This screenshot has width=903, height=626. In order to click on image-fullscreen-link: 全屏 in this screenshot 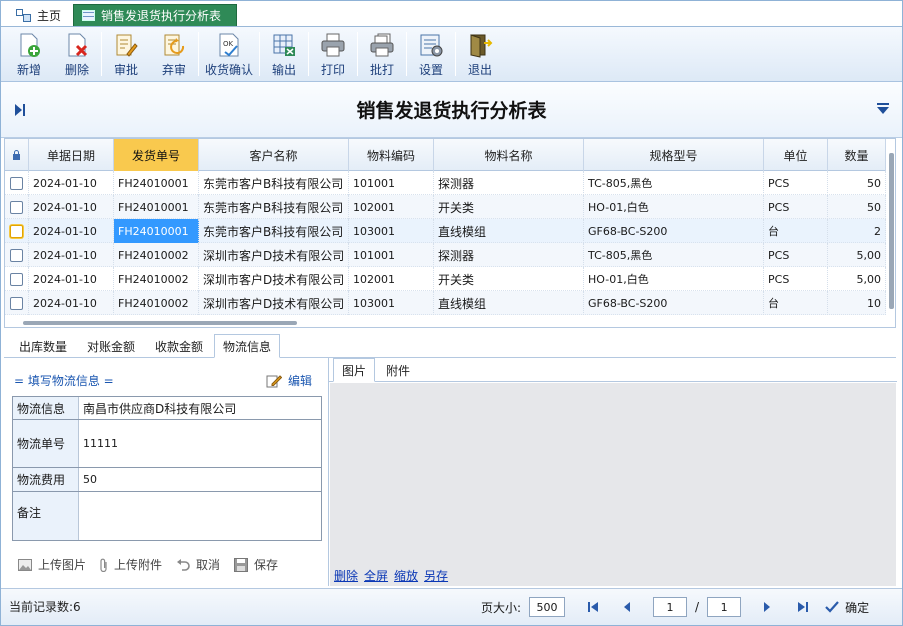, I will do `click(376, 575)`.